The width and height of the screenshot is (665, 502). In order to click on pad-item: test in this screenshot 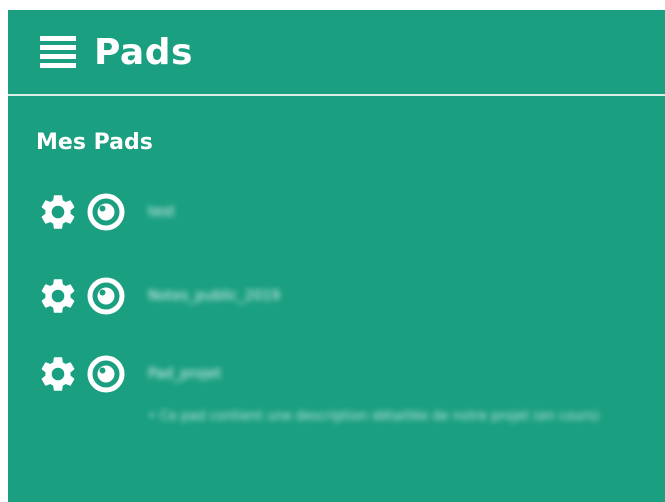, I will do `click(105, 214)`.